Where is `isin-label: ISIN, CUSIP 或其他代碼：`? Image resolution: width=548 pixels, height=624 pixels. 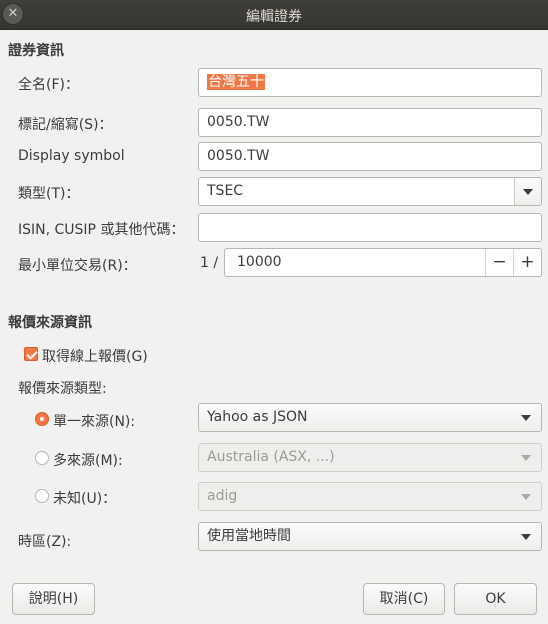
isin-label: ISIN, CUSIP 或其他代碼： is located at coordinates (101, 230).